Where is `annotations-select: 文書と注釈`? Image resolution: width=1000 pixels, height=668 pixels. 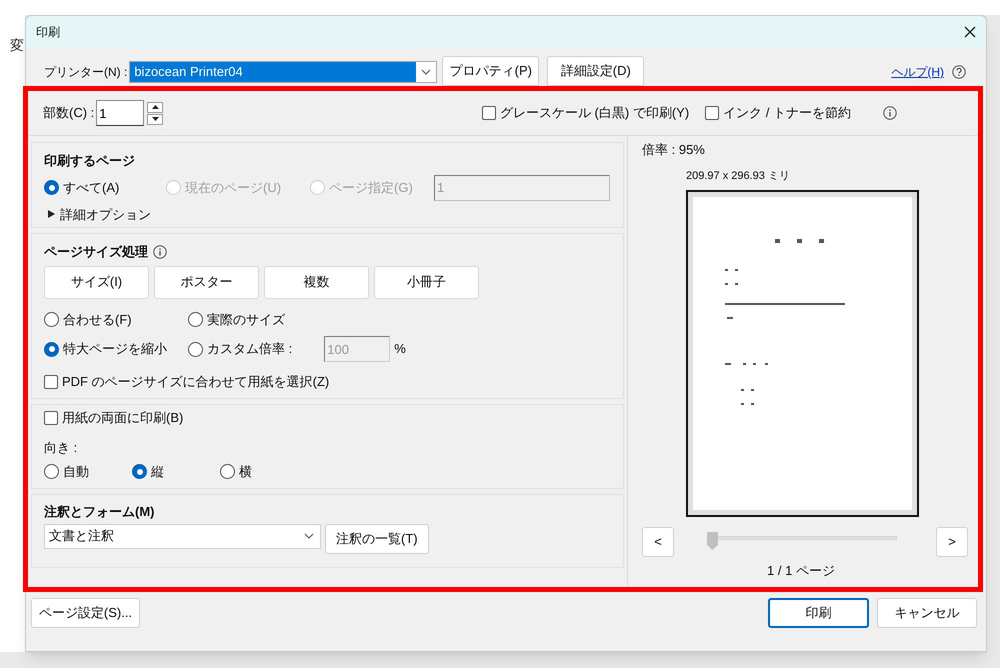
annotations-select: 文書と注釈 is located at coordinates (182, 536).